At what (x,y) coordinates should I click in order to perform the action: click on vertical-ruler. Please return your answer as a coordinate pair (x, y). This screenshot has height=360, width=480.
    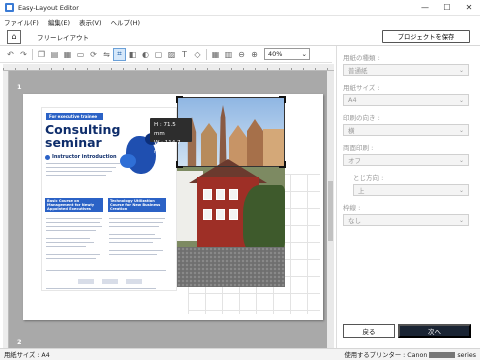
    Looking at the image, I should click on (6, 209).